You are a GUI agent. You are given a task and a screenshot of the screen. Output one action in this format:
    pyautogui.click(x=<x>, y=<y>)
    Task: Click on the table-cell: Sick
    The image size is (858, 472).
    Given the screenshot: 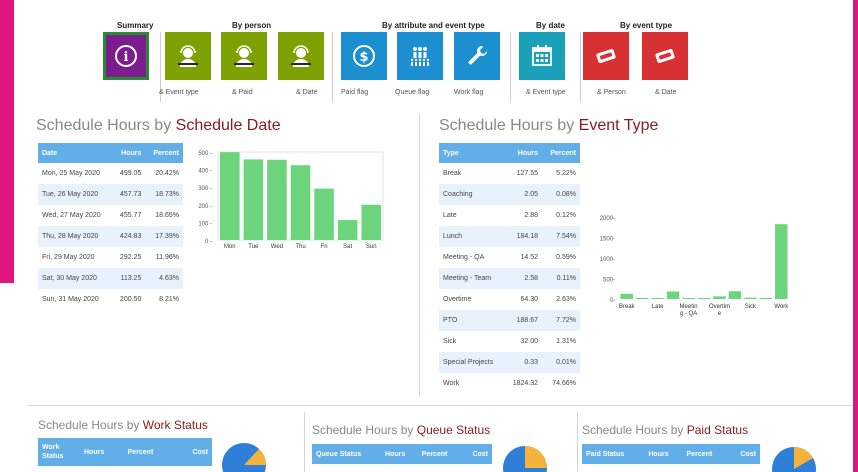 What is the action you would take?
    pyautogui.click(x=450, y=341)
    